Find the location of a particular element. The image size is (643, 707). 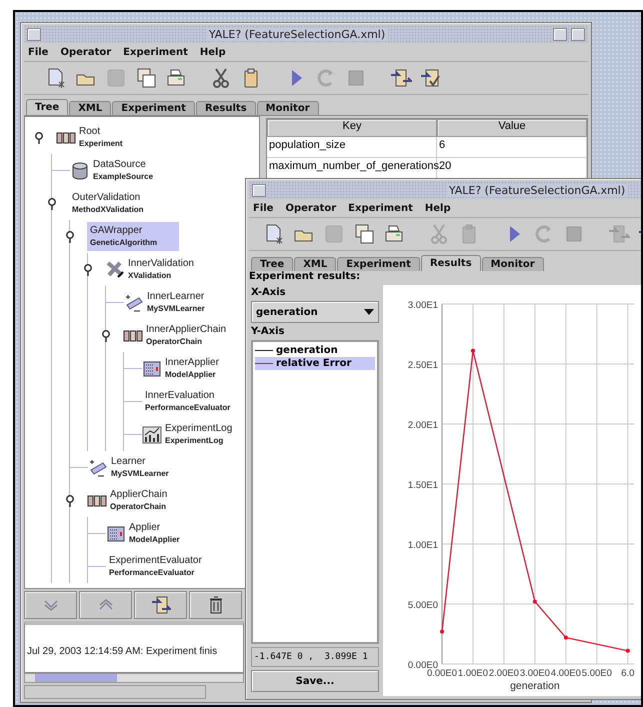

axis-tick-label: 4.00E0 is located at coordinates (565, 673).